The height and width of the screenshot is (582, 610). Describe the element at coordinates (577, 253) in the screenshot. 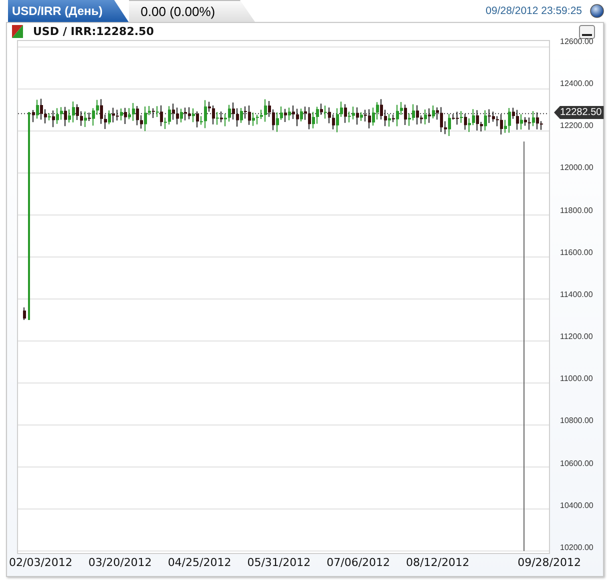

I see `y-axis-label: 11600.00` at that location.